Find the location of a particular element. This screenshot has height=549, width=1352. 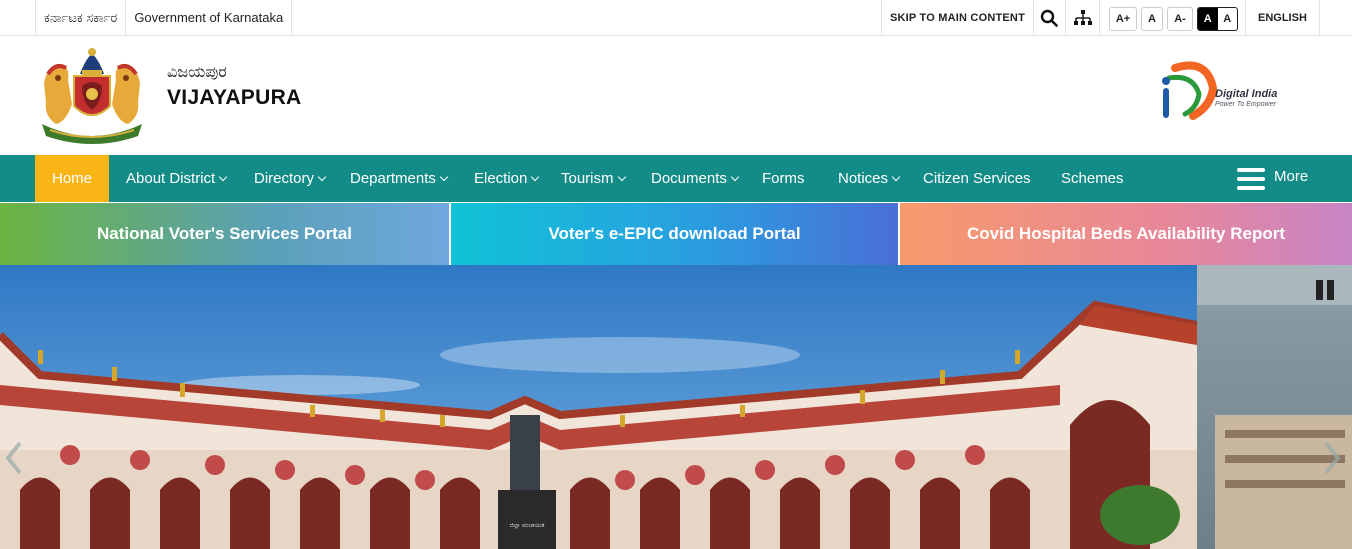

nav-label: Forms is located at coordinates (783, 178).